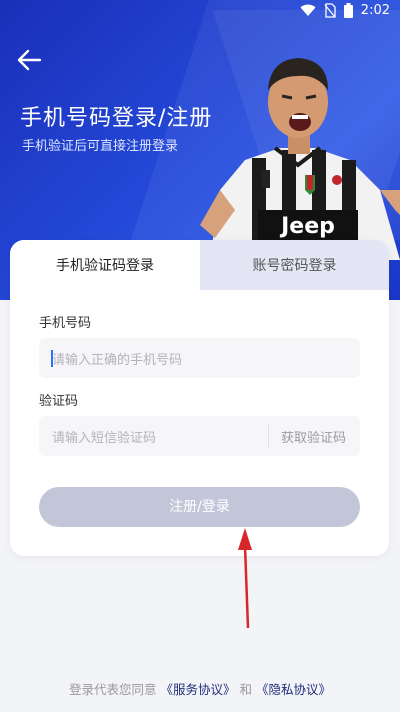  Describe the element at coordinates (294, 265) in the screenshot. I see `tab-password-login: 账号密码登录` at that location.